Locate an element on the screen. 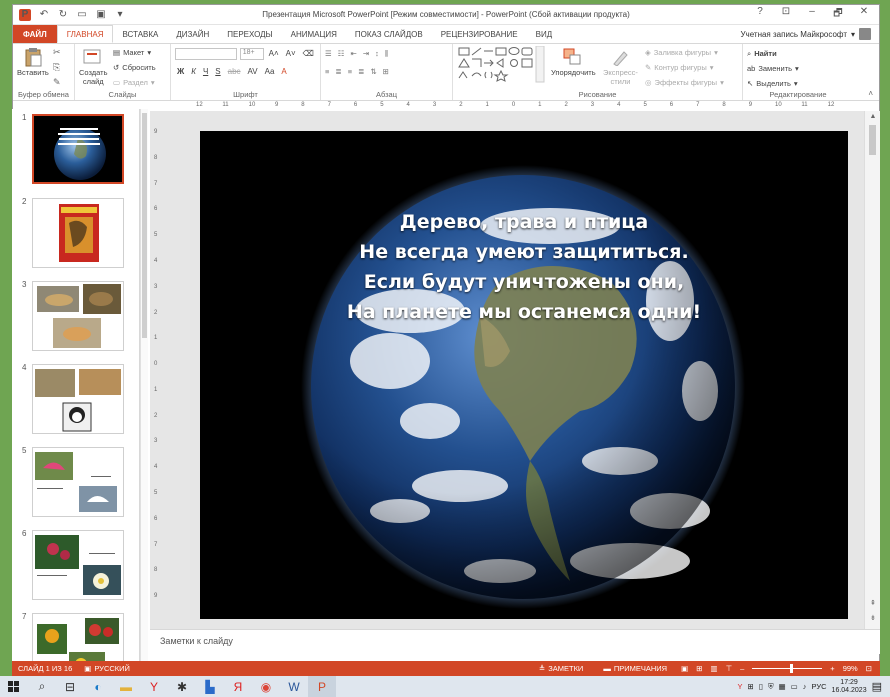 The width and height of the screenshot is (890, 697). tab-home: ГЛАВНАЯ is located at coordinates (85, 34).